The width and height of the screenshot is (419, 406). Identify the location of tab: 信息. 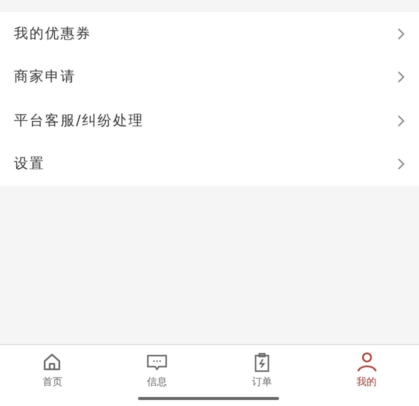
(157, 375).